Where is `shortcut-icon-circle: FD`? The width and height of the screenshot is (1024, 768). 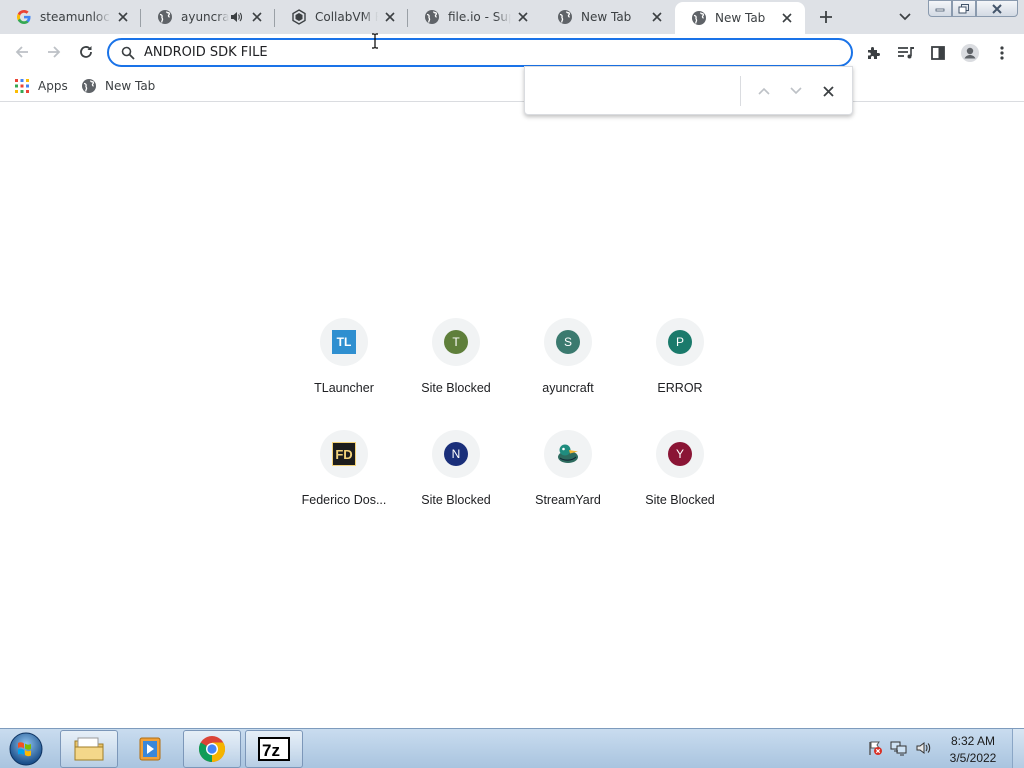
shortcut-icon-circle: FD is located at coordinates (344, 454).